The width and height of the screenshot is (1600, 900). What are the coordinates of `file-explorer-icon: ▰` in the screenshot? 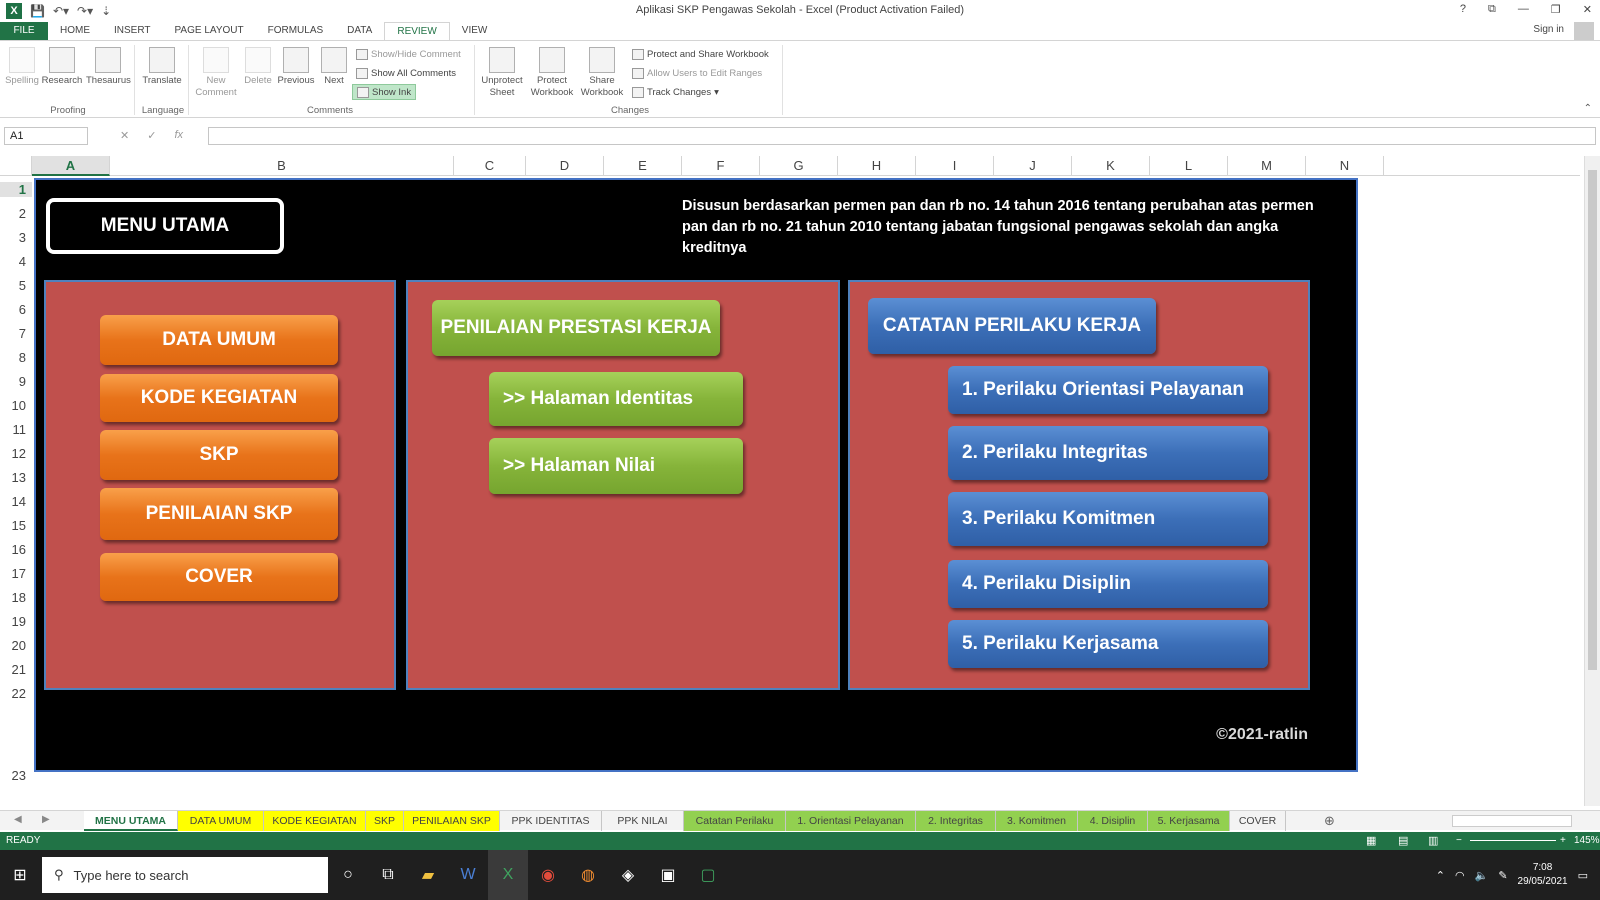 It's located at (428, 875).